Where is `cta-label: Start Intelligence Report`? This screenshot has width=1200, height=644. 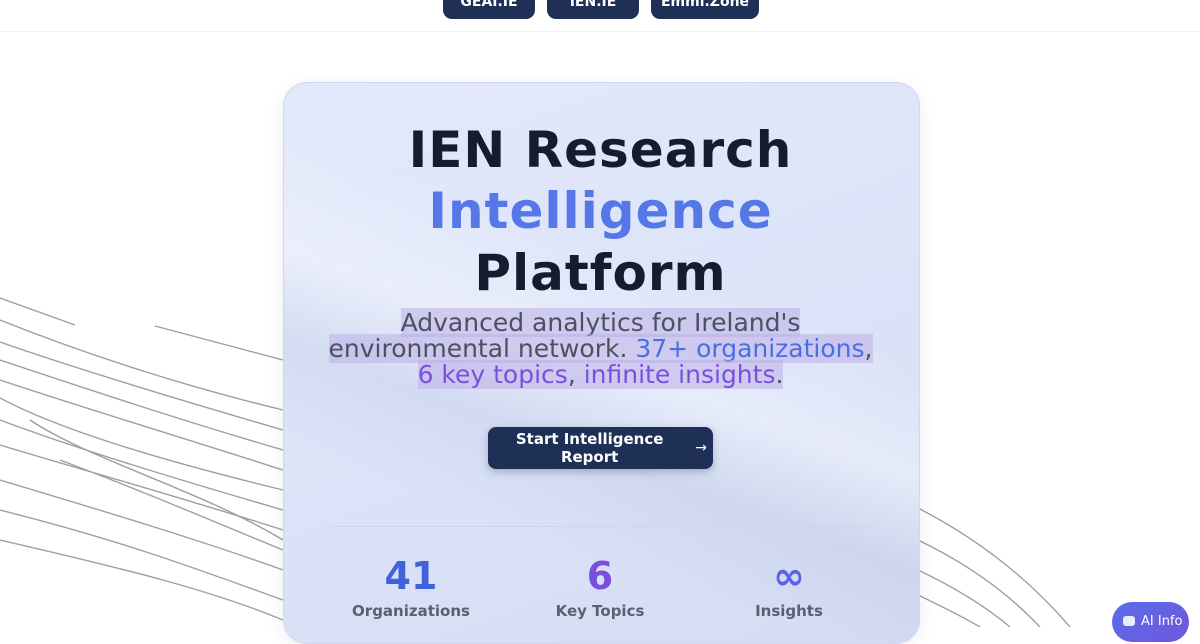 cta-label: Start Intelligence Report is located at coordinates (589, 448).